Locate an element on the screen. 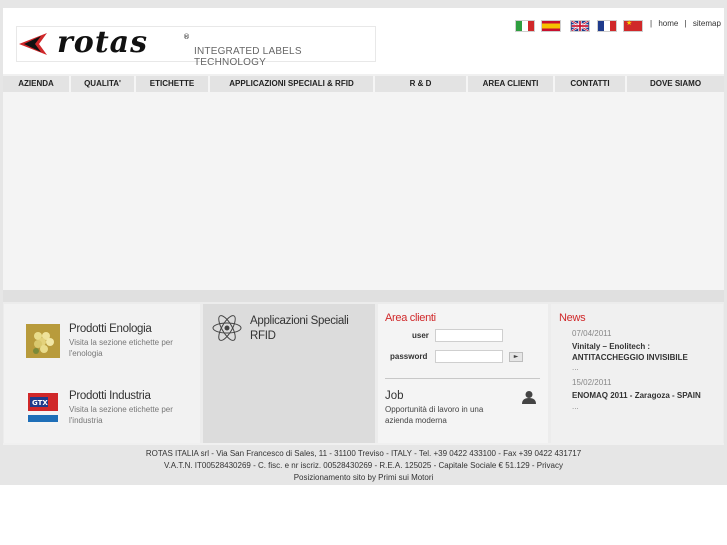  panel-divider is located at coordinates (462, 378).